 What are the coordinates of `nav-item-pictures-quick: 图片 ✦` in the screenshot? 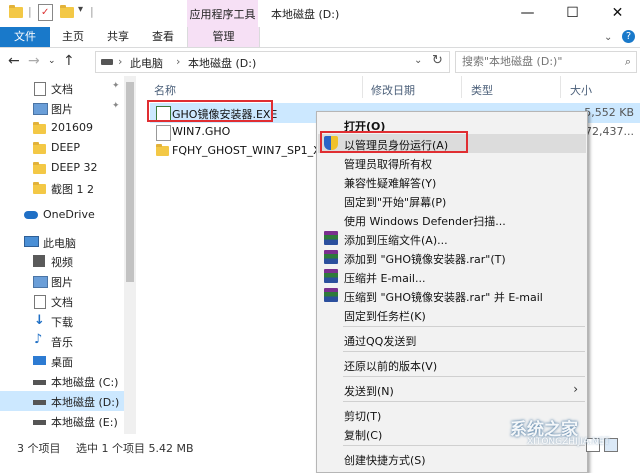 It's located at (62, 108).